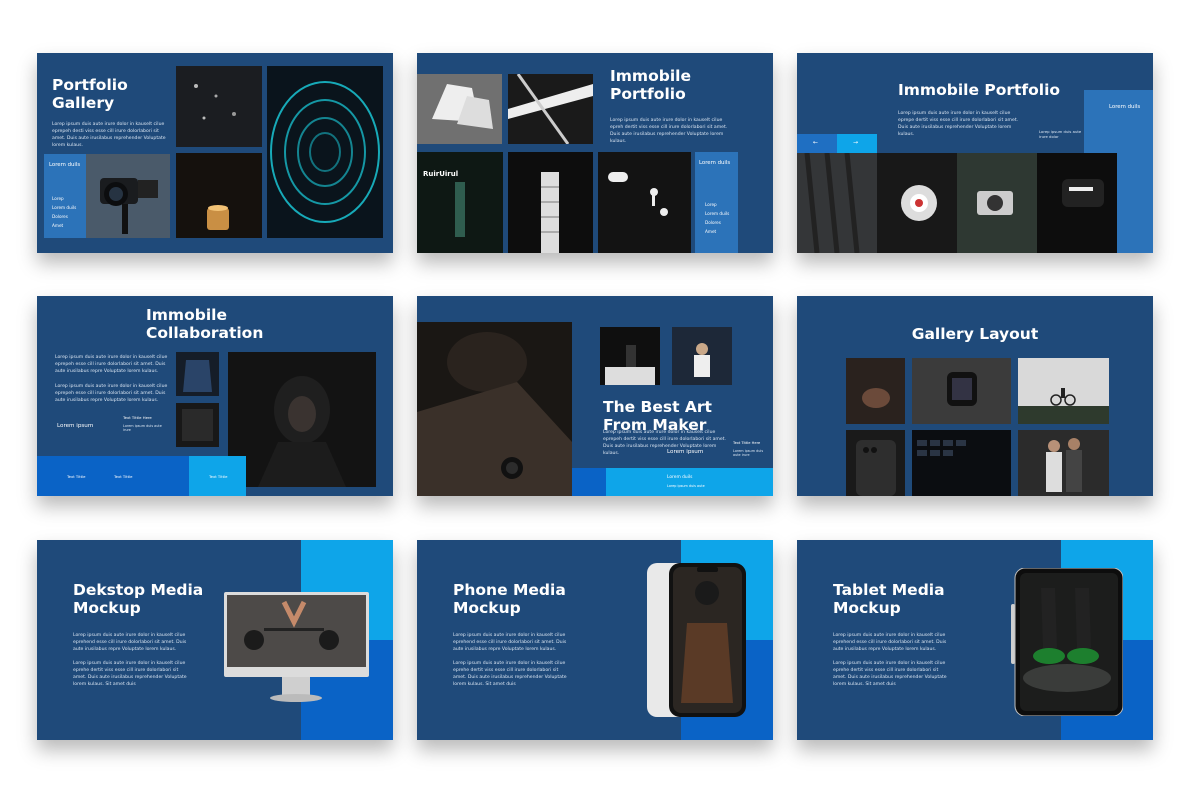 The height and width of the screenshot is (800, 1200). I want to click on dark-texture-photo, so click(219, 106).